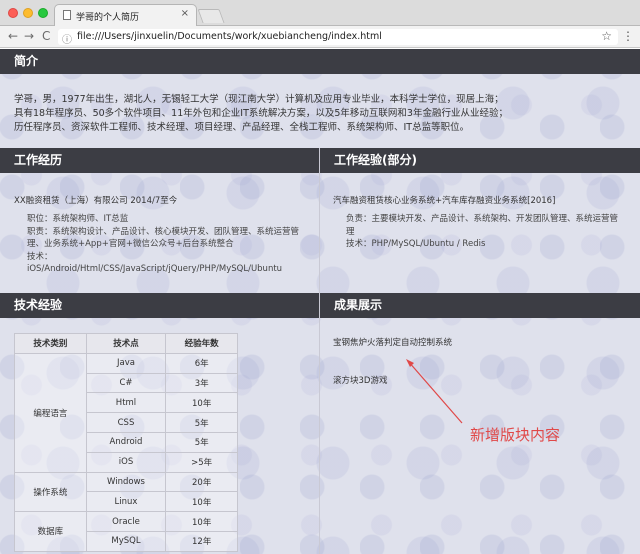 Image resolution: width=640 pixels, height=554 pixels. I want to click on skill-cell: iOS, so click(126, 462).